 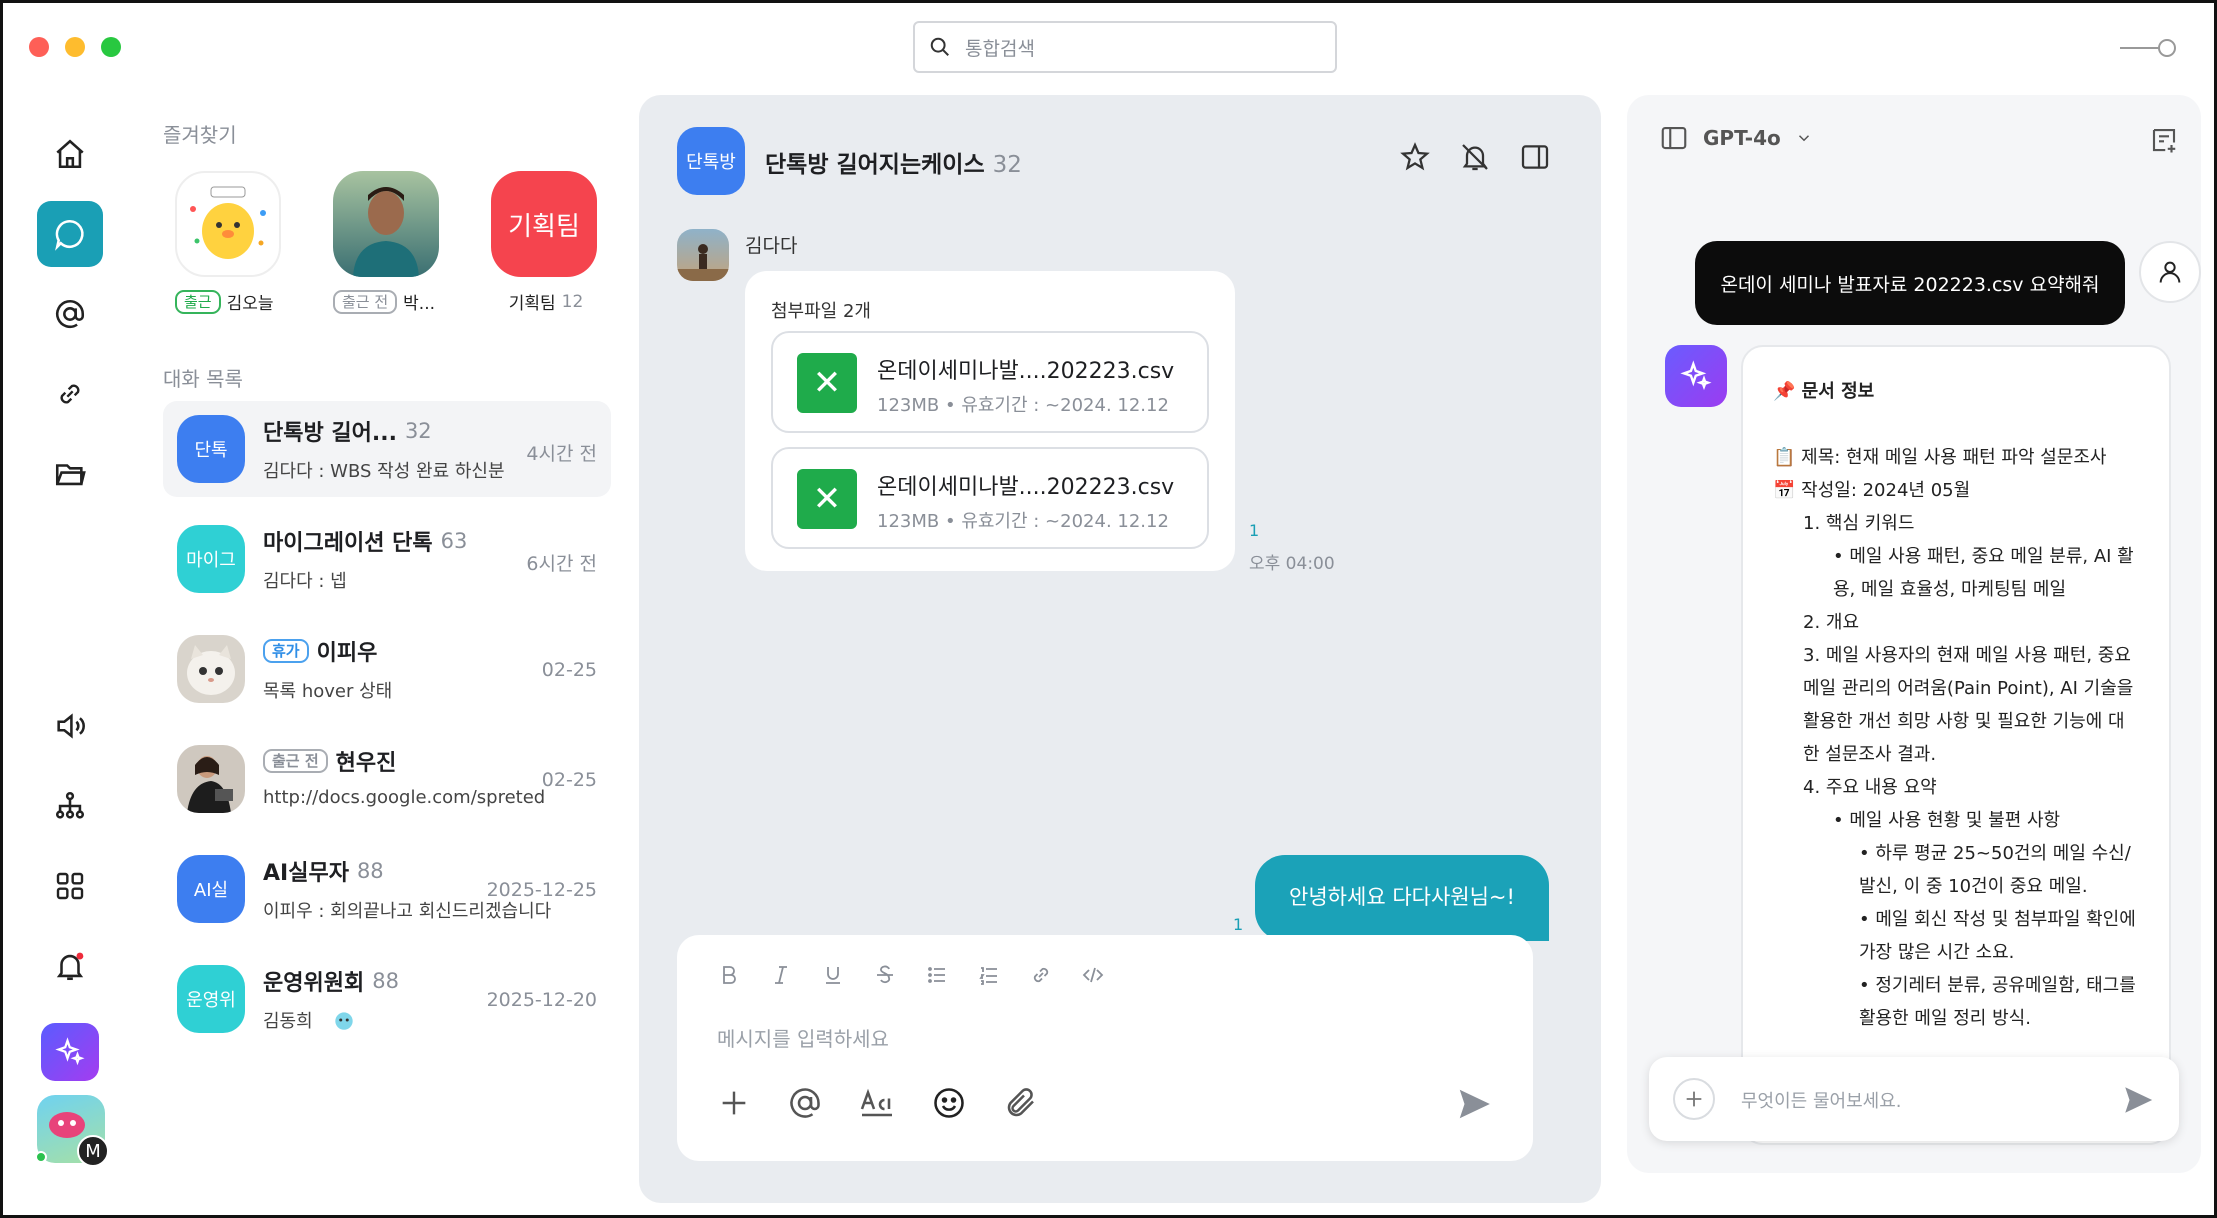 I want to click on answer-line: 📅 작성일: 2024년 05월, so click(x=1872, y=490).